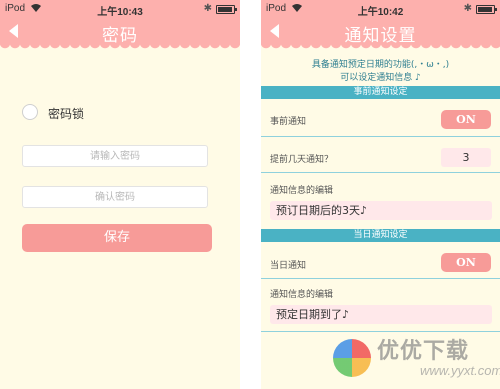  I want to click on nav-bar: 通知设置, so click(380, 32).